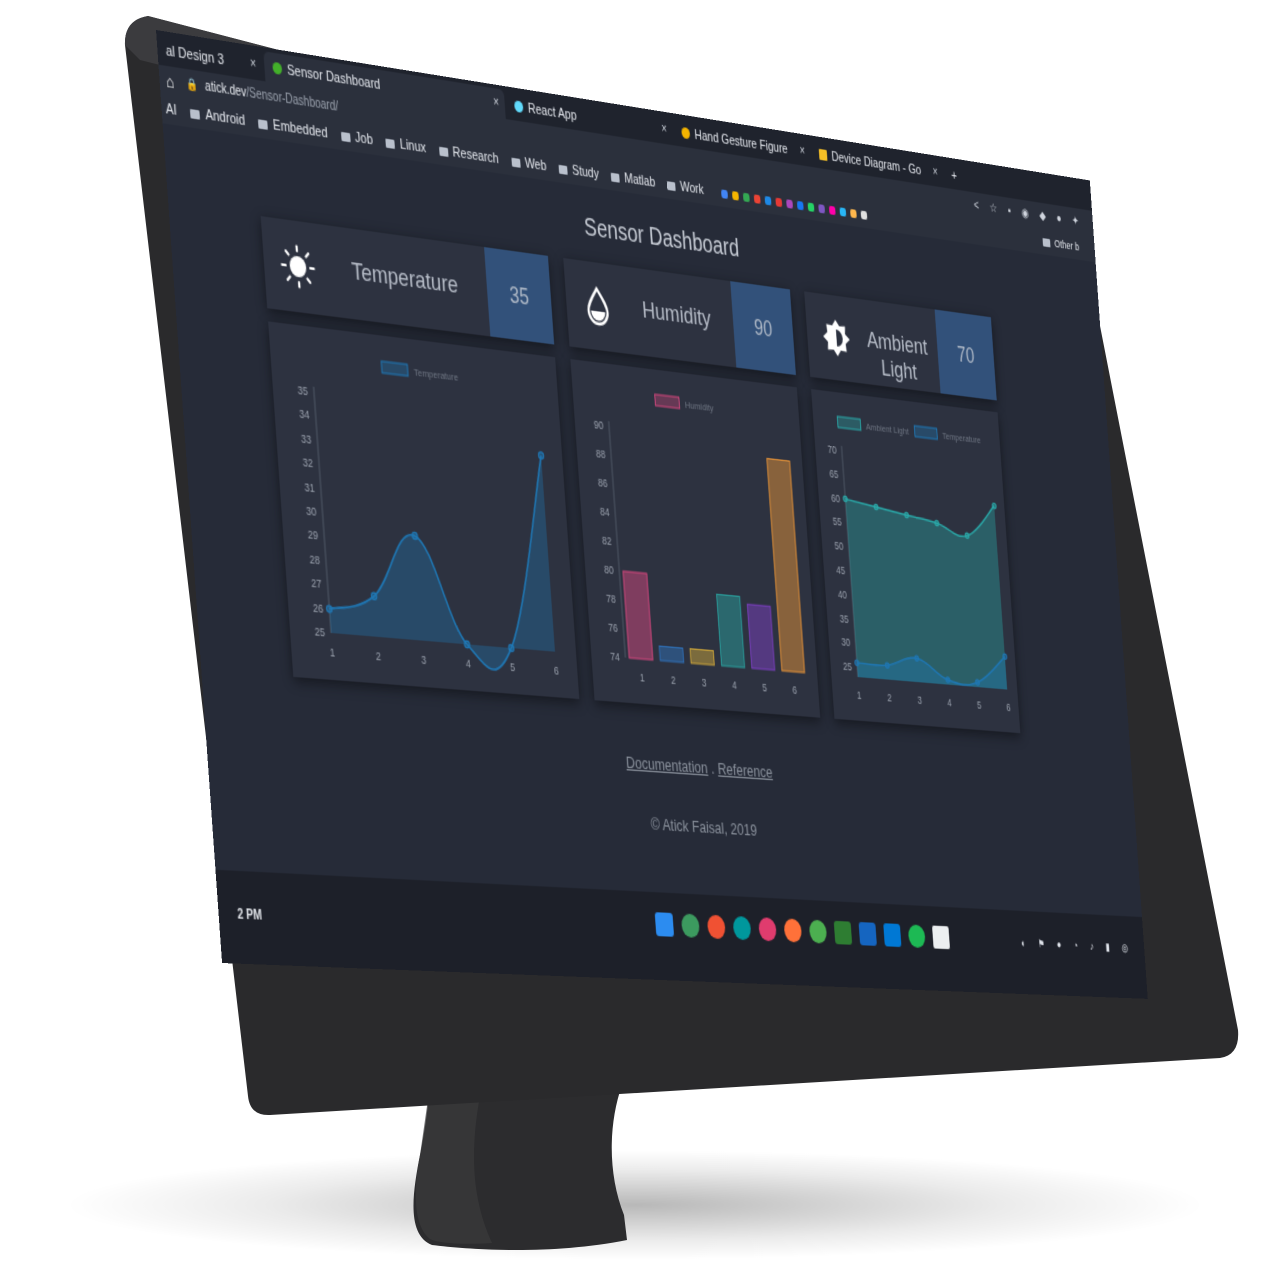 The height and width of the screenshot is (1280, 1280). I want to click on bookmark-web: Web, so click(529, 164).